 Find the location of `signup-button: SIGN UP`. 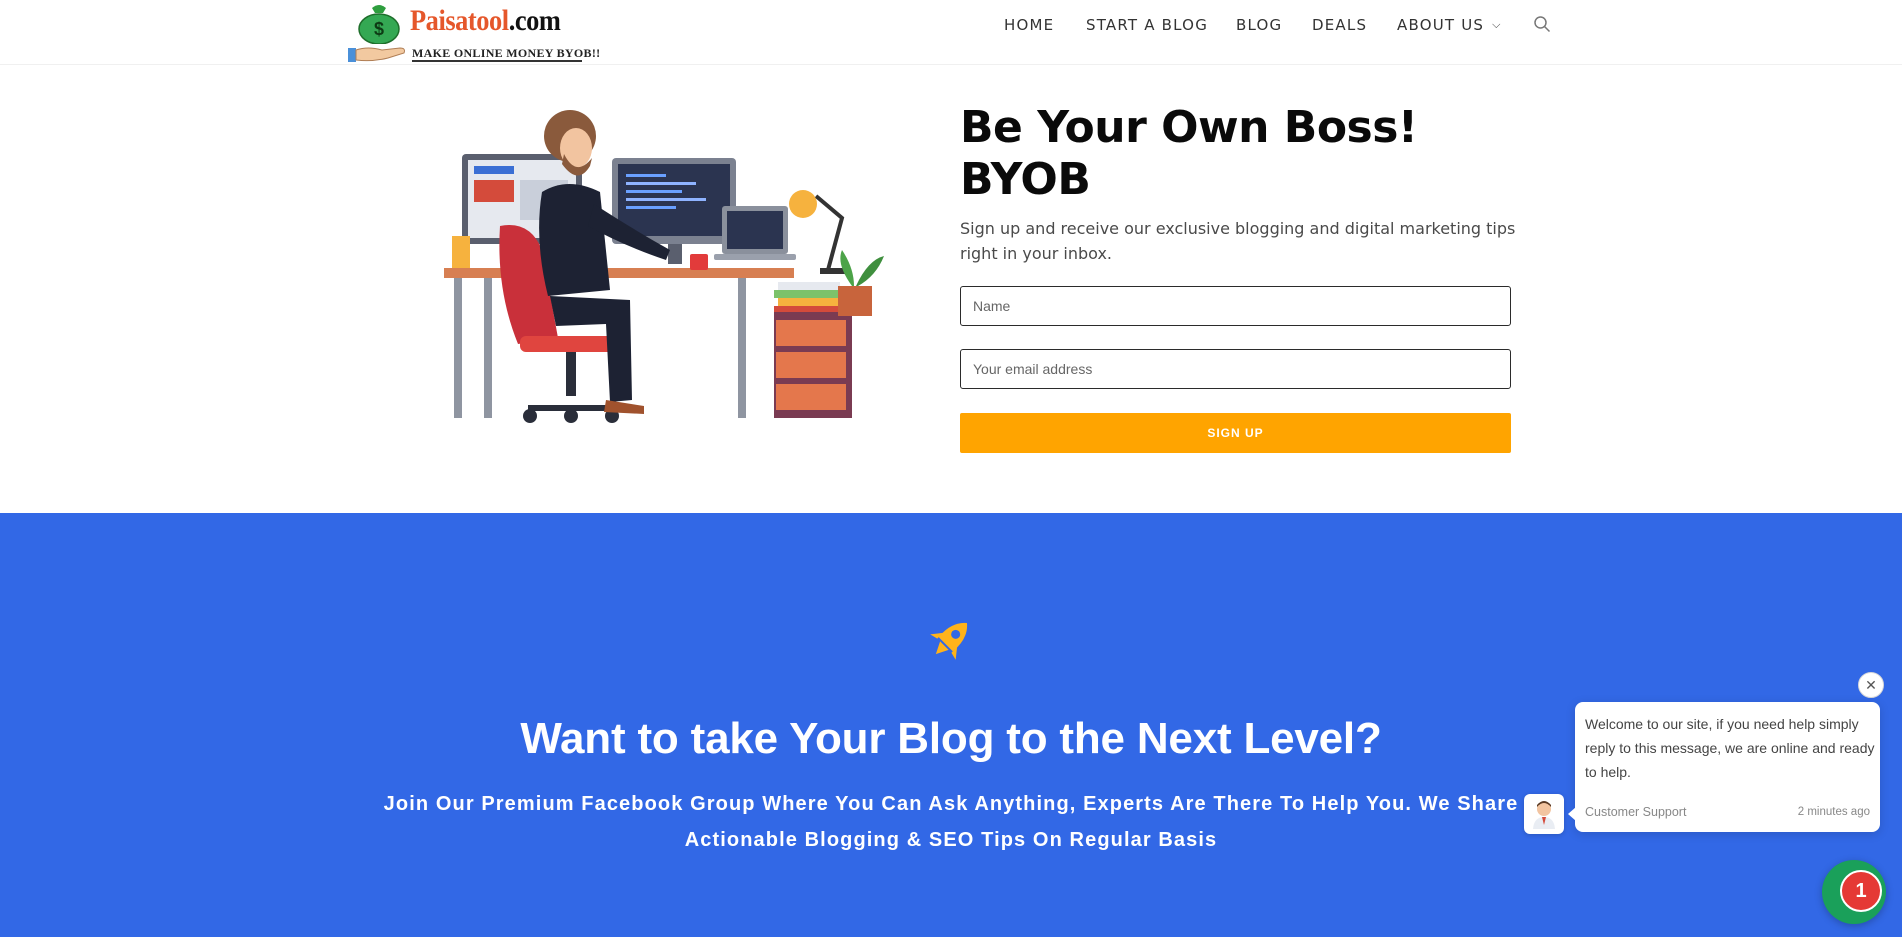

signup-button: SIGN UP is located at coordinates (1235, 433).